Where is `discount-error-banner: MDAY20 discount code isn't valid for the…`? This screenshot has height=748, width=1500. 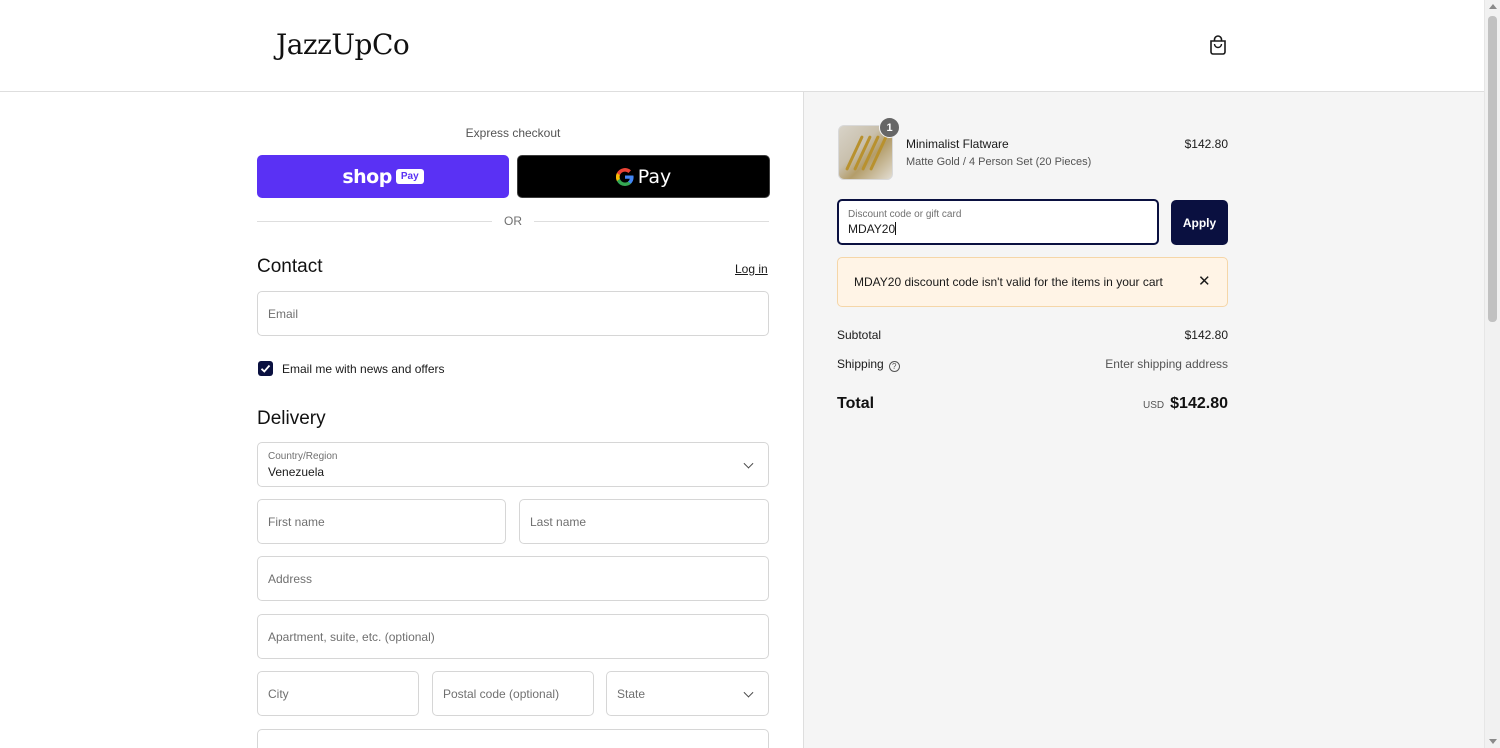 discount-error-banner: MDAY20 discount code isn't valid for the… is located at coordinates (1032, 282).